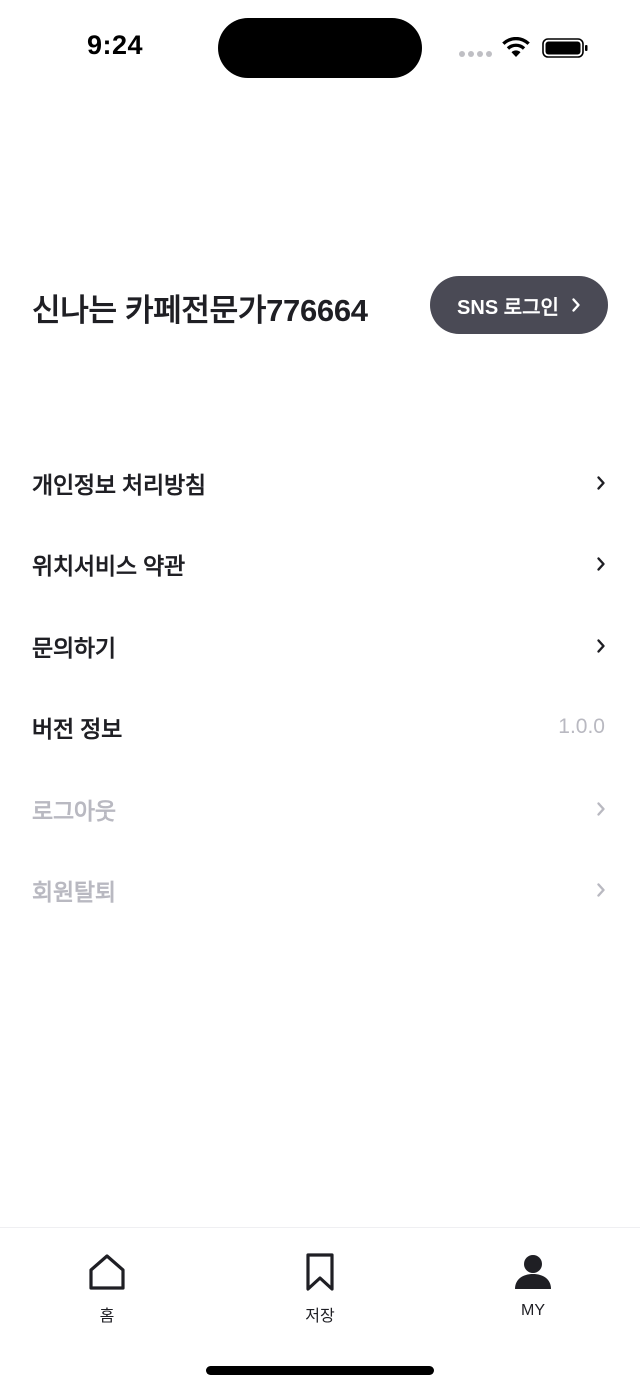  I want to click on menu-item-version-info: 버전 정보 1.0.0, so click(320, 728).